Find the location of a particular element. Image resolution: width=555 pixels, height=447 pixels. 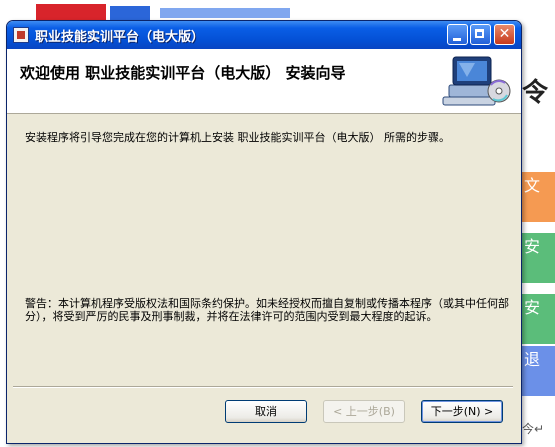

cancel-button: 取消 is located at coordinates (266, 411).